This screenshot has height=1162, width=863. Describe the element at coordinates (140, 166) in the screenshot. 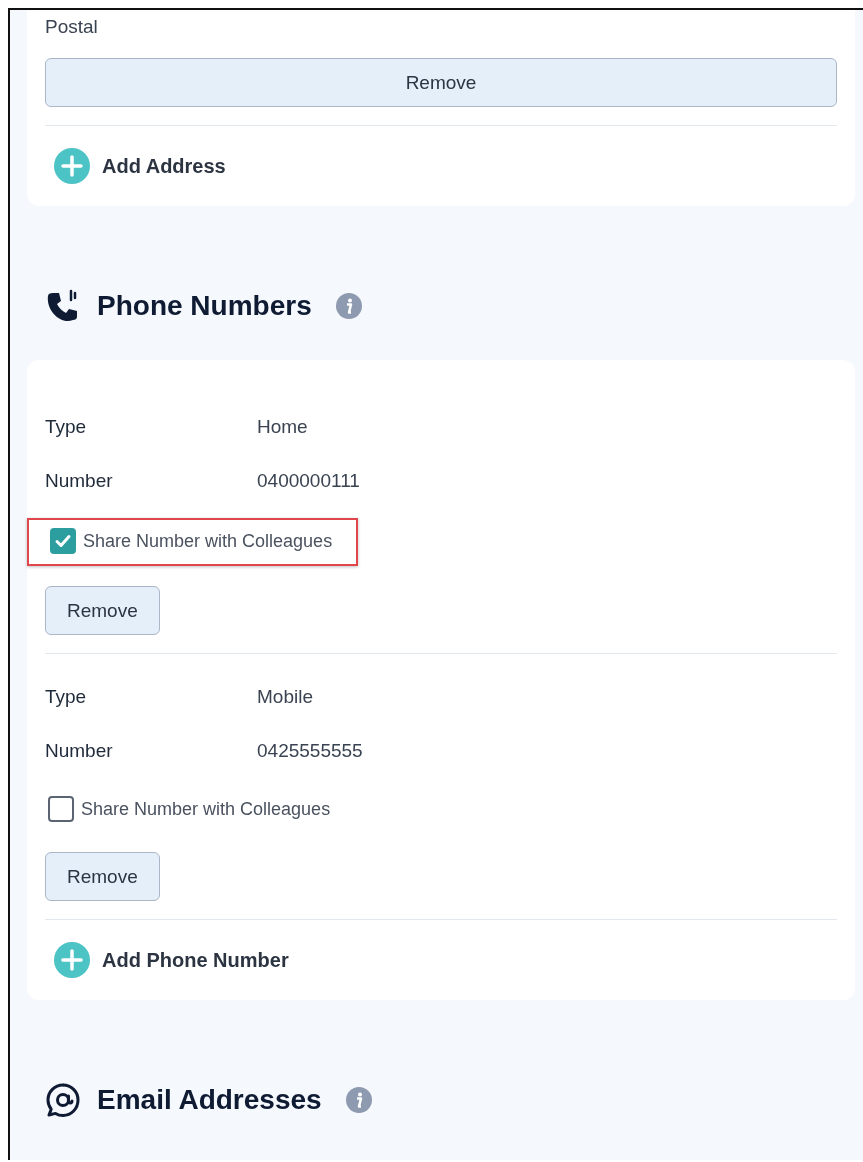

I see `add-button: Add Address` at that location.